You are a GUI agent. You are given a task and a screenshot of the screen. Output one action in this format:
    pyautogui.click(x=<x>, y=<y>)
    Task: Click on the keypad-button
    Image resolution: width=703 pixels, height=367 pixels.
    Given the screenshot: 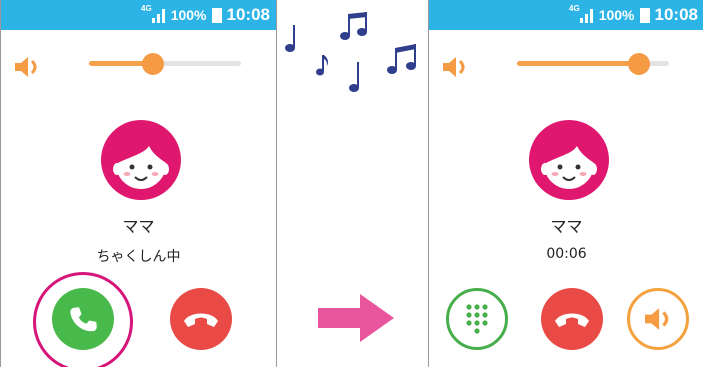 What is the action you would take?
    pyautogui.click(x=477, y=319)
    